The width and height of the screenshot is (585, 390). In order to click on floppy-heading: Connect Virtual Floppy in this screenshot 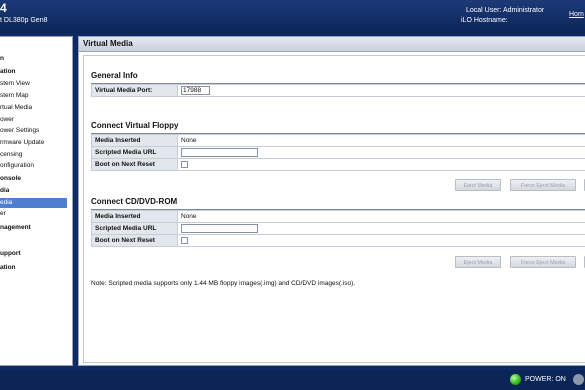, I will do `click(135, 125)`.